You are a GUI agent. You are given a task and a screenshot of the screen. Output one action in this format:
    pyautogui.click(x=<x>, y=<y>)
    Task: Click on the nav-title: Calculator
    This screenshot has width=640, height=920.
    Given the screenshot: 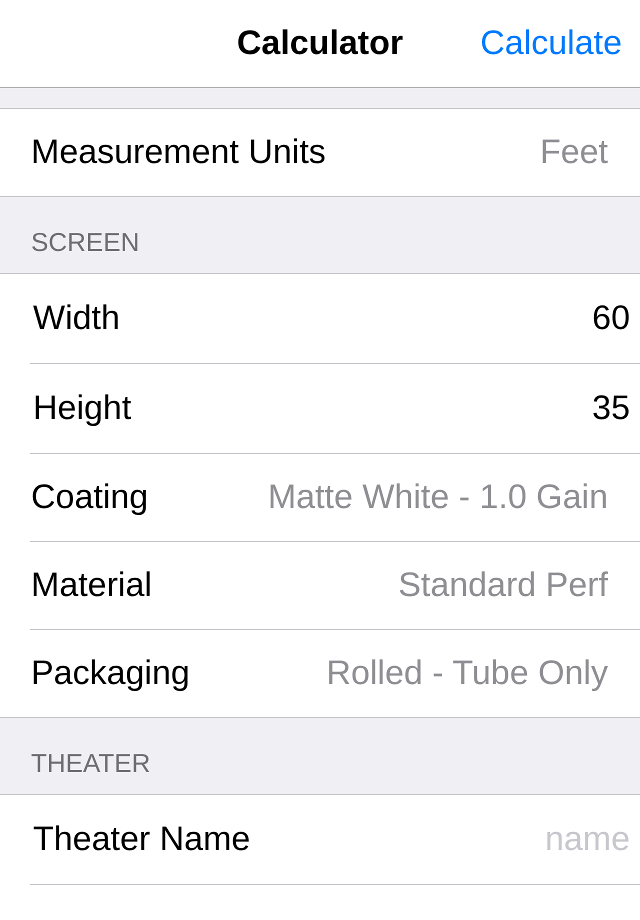 What is the action you would take?
    pyautogui.click(x=320, y=43)
    